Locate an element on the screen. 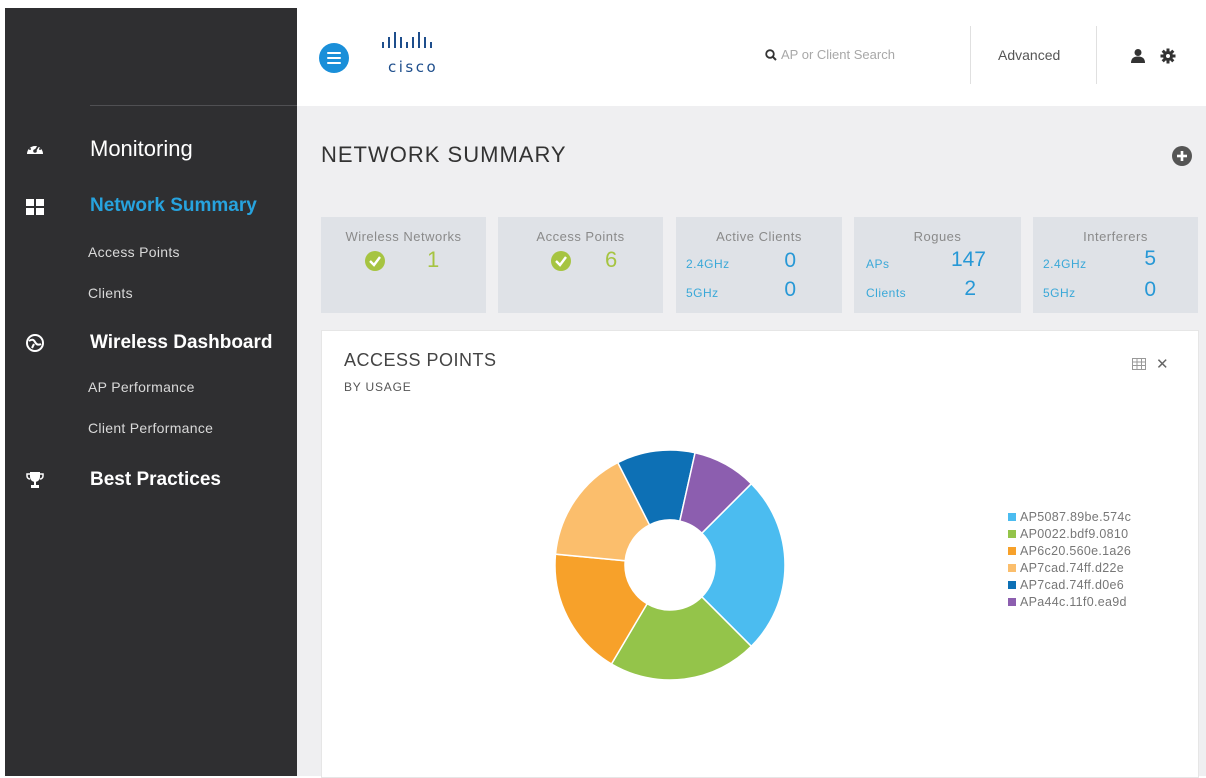 The height and width of the screenshot is (778, 1206). row-label: APs is located at coordinates (878, 264).